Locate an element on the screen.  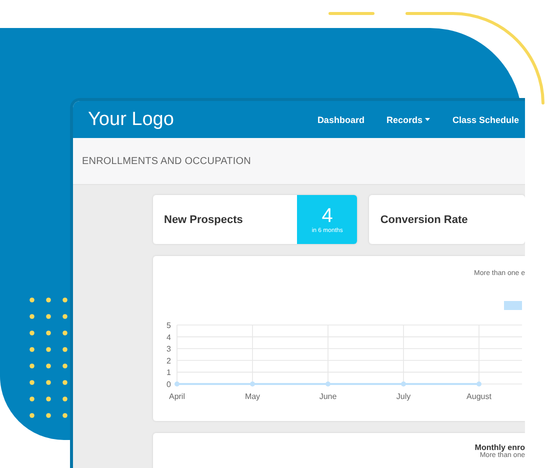
logo: Your Logo is located at coordinates (131, 119).